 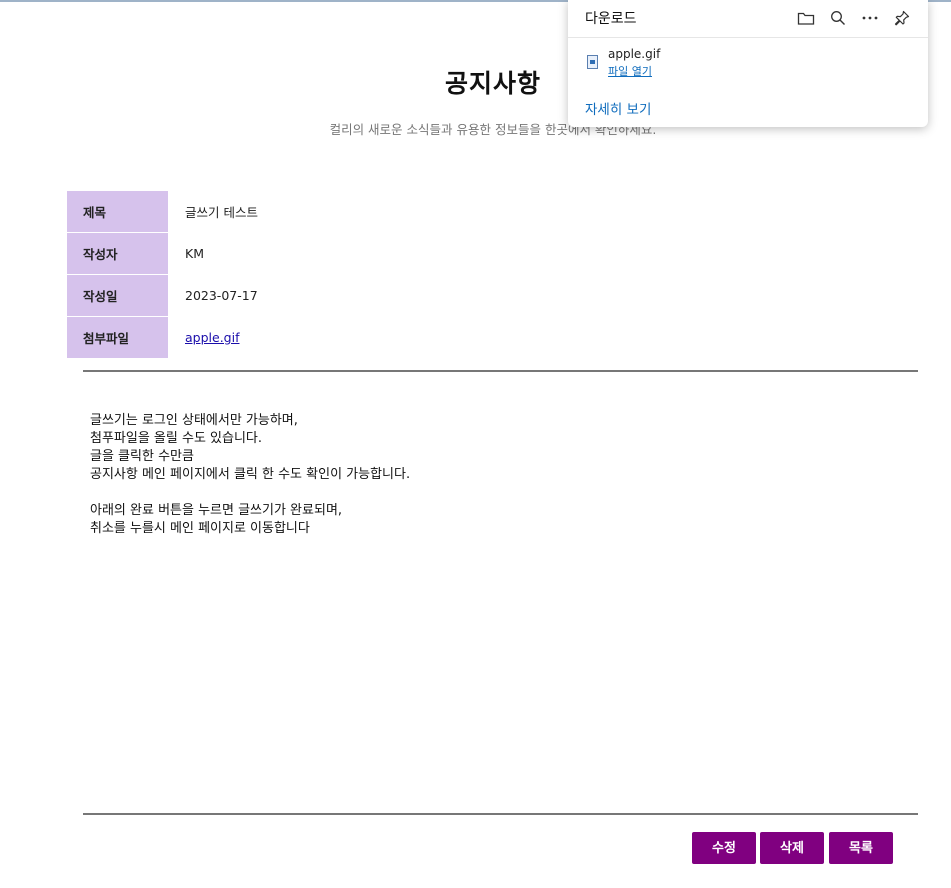 What do you see at coordinates (117, 295) in the screenshot?
I see `date-label: 작성일` at bounding box center [117, 295].